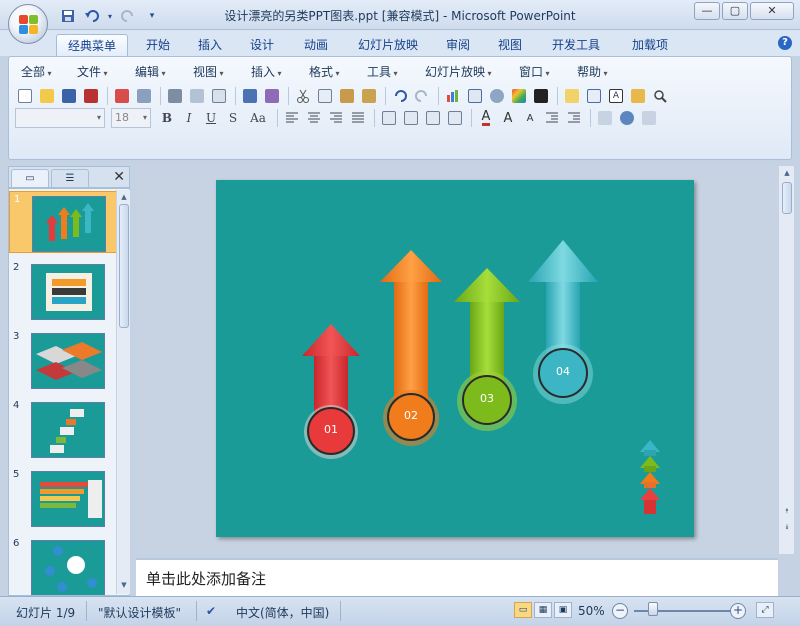 The image size is (800, 626). I want to click on slideshow-view-button: ▣, so click(563, 610).